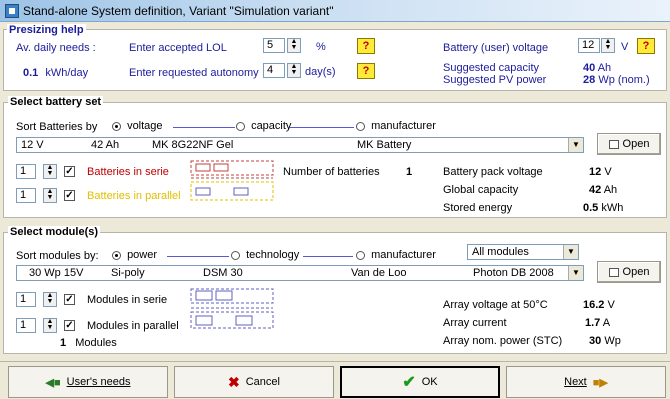 The width and height of the screenshot is (670, 399). Describe the element at coordinates (321, 47) in the screenshot. I see `lol-unit: %` at that location.